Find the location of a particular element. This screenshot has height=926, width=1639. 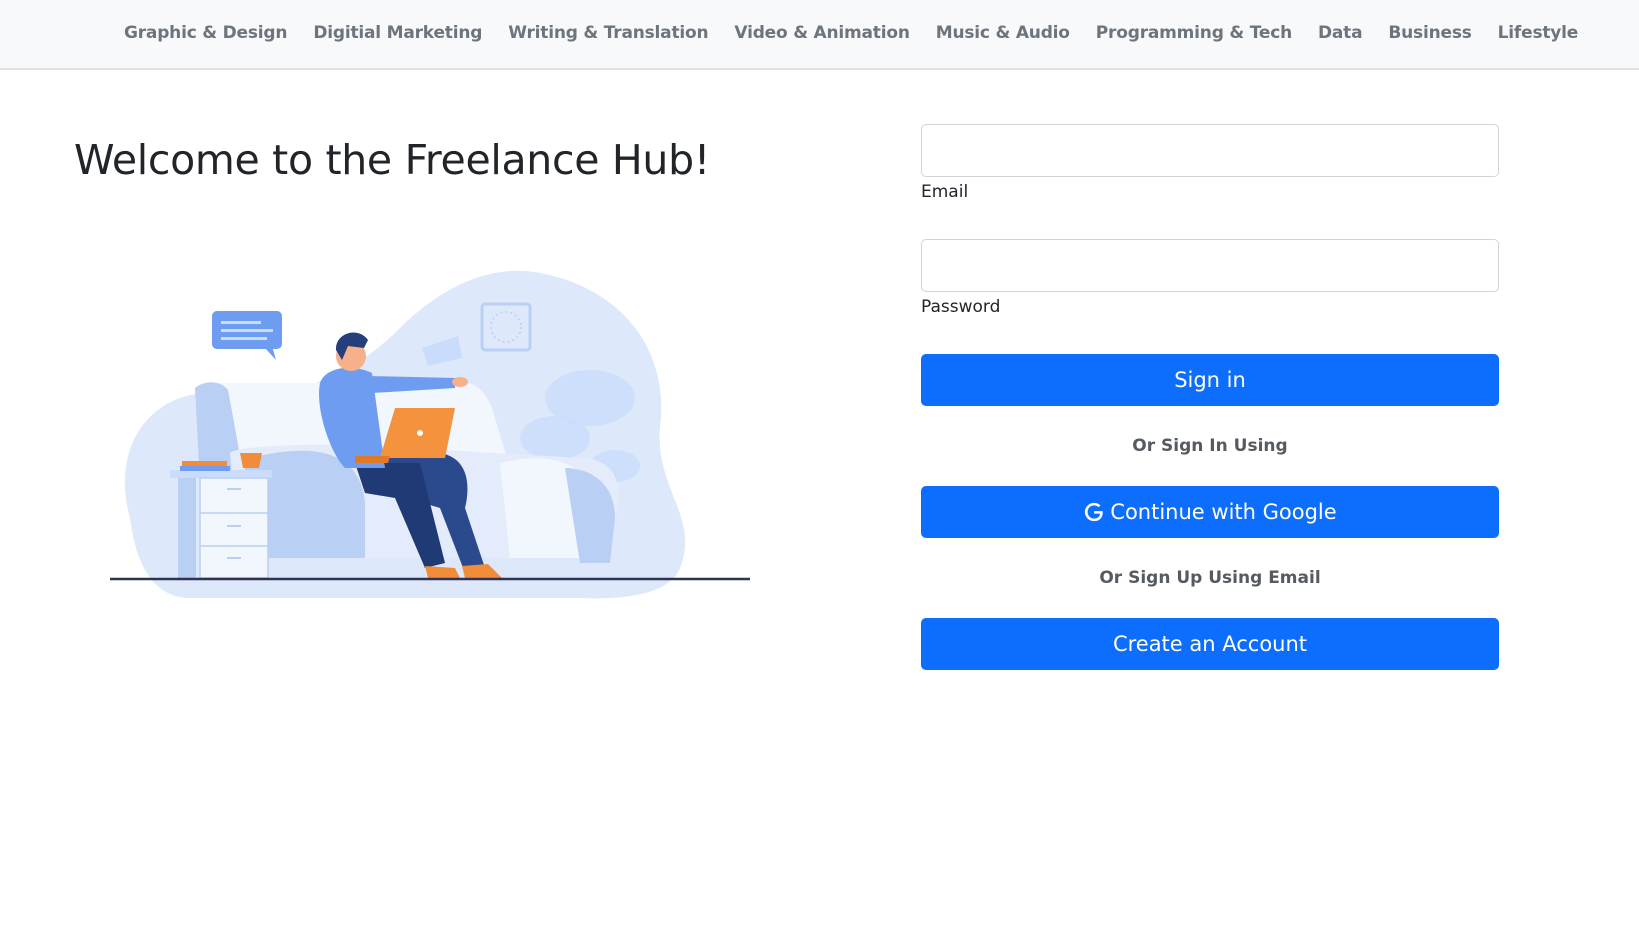

nav-link-lifestyle: Lifestyle is located at coordinates (1538, 33).